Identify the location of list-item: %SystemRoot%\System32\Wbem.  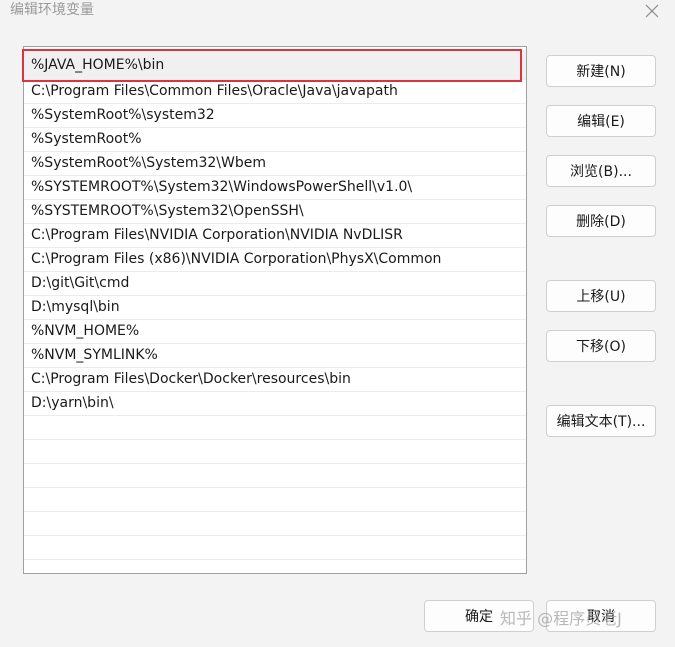
(275, 164).